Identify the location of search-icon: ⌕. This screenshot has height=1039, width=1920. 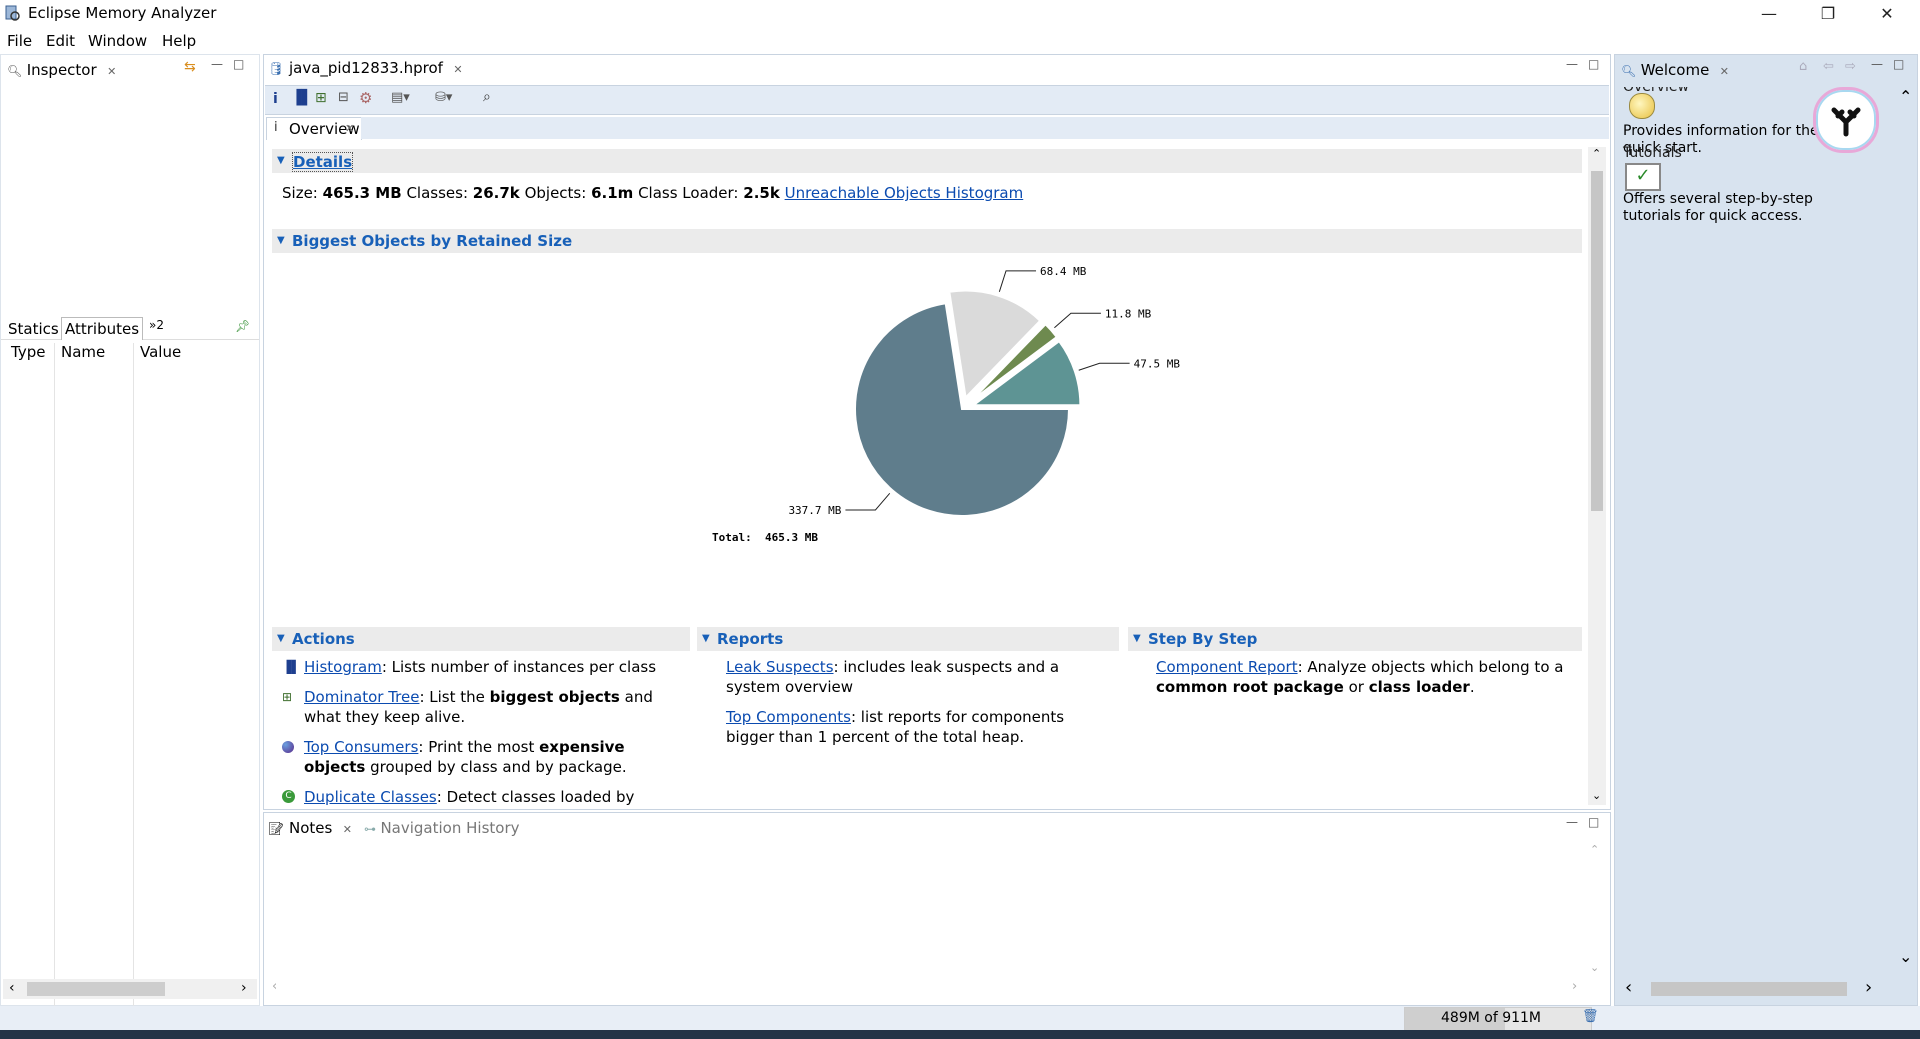
(487, 97).